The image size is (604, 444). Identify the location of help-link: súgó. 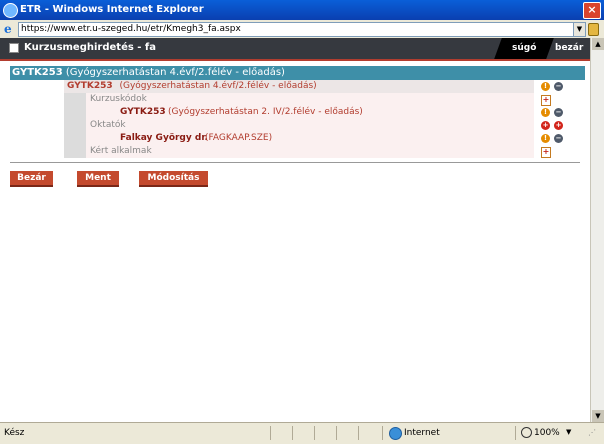
(524, 48).